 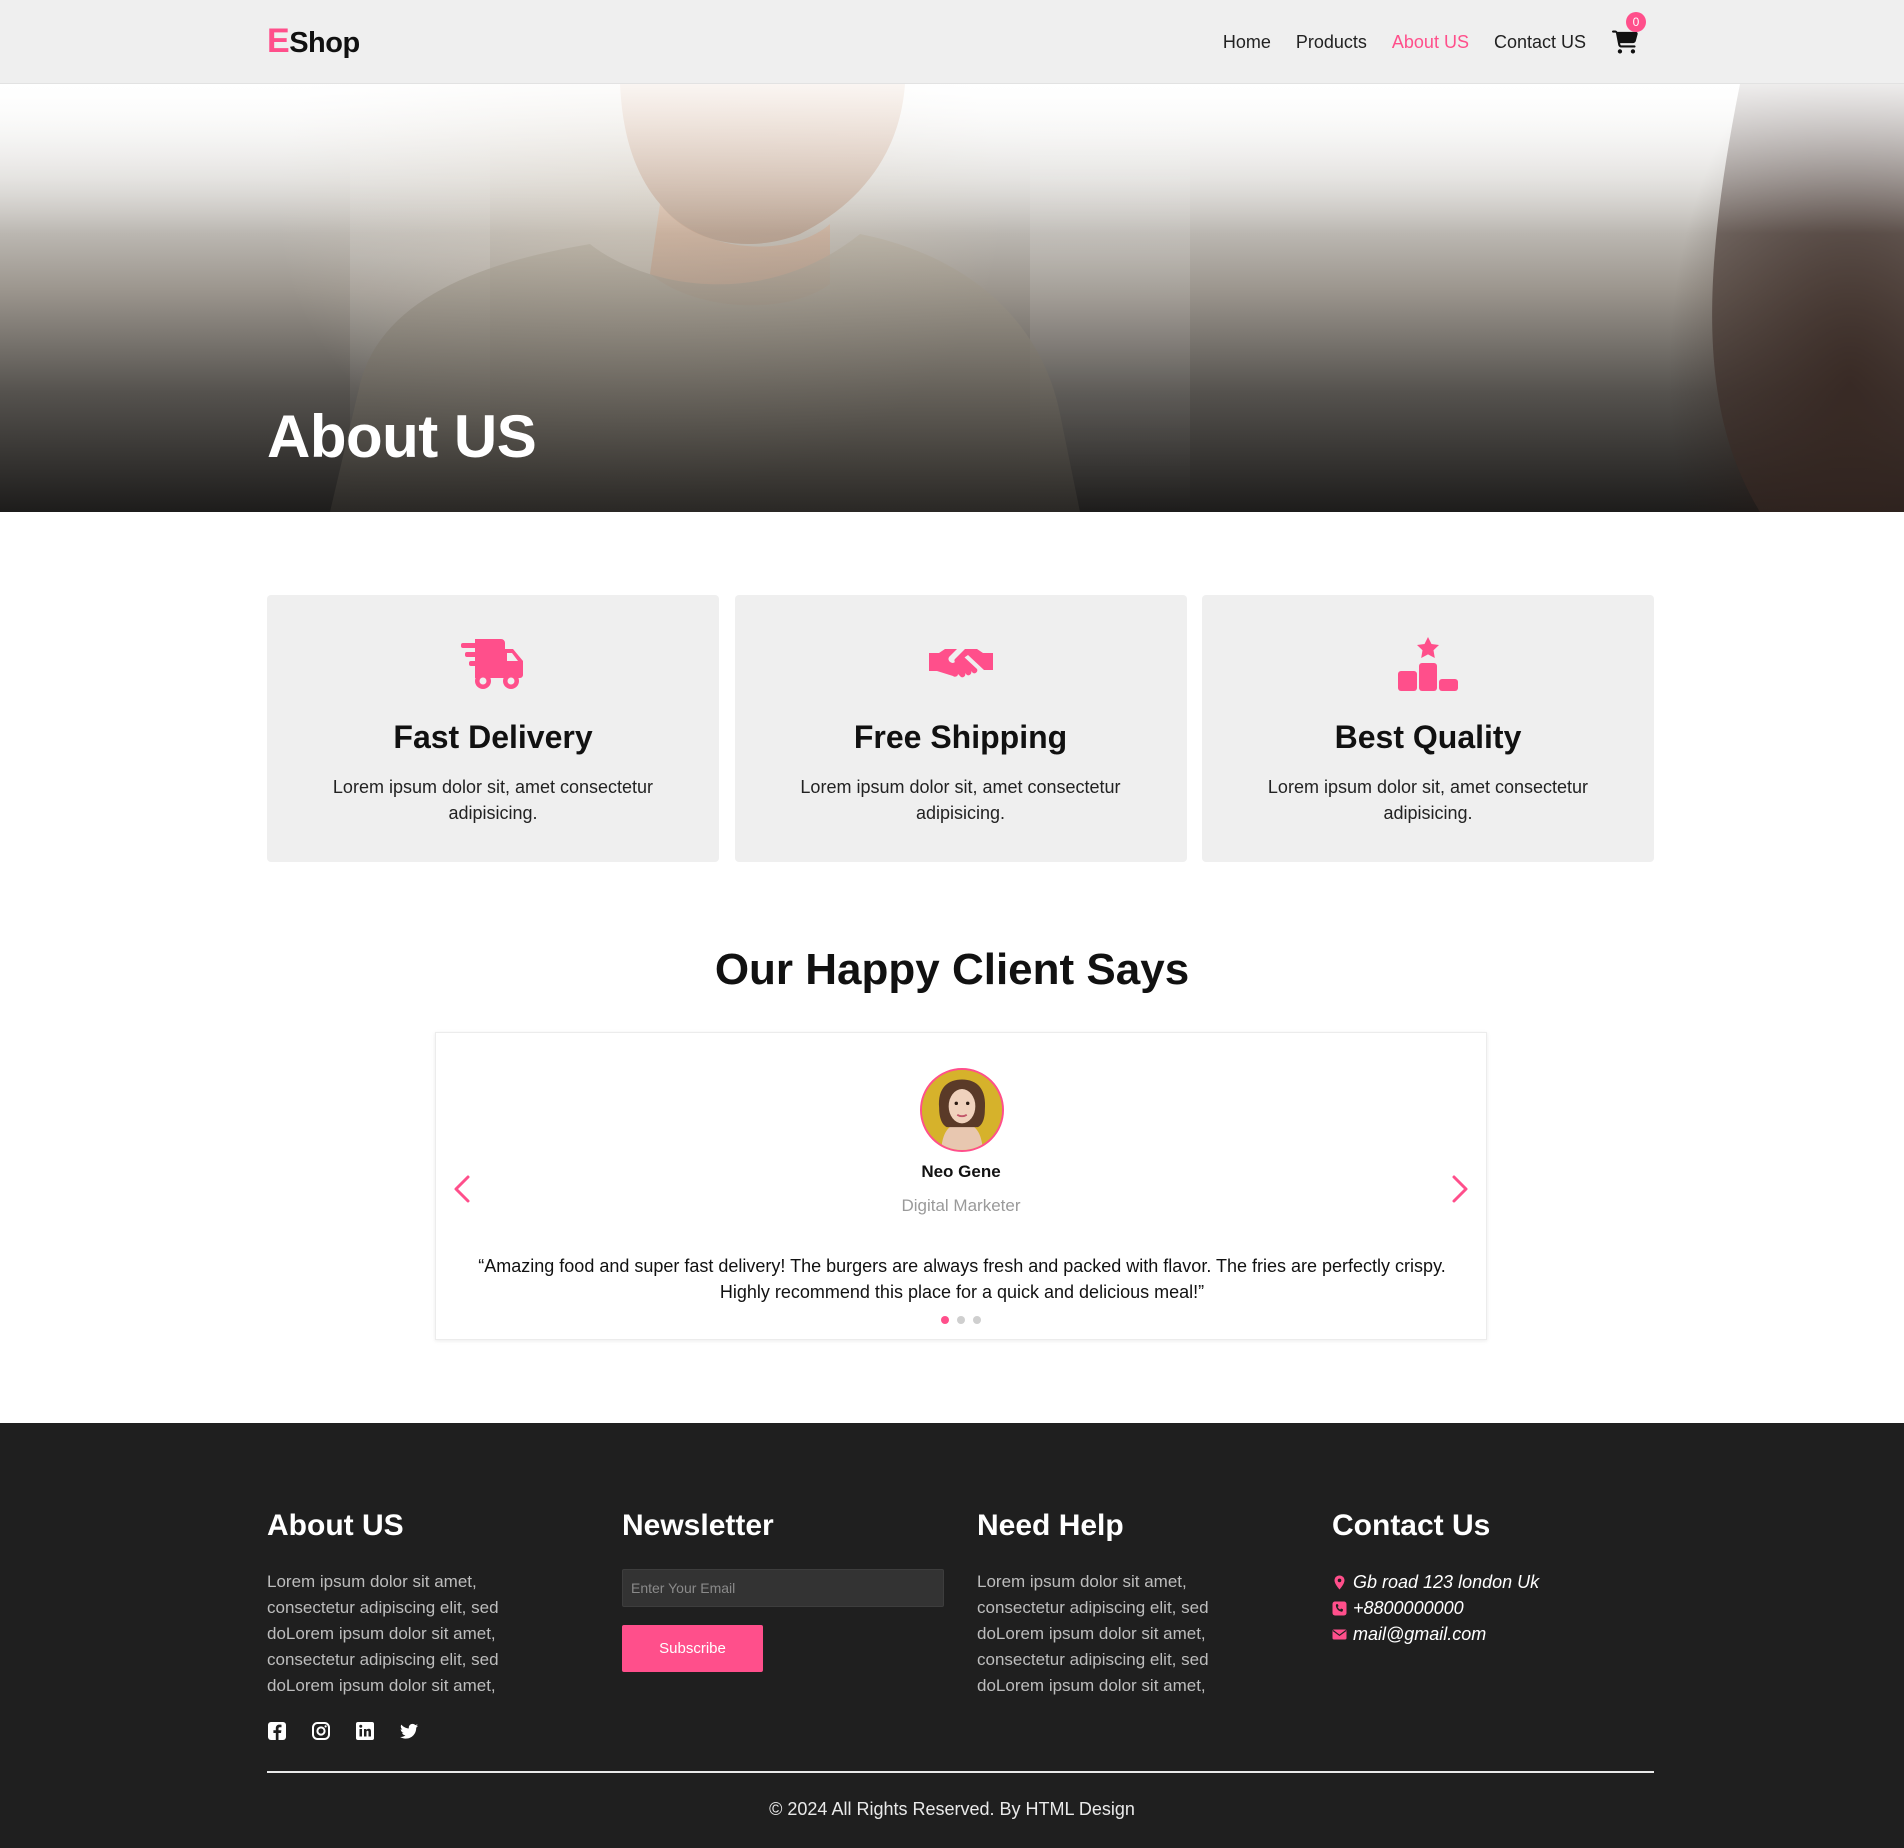 What do you see at coordinates (1540, 42) in the screenshot?
I see `nav-link-contact: Contact US` at bounding box center [1540, 42].